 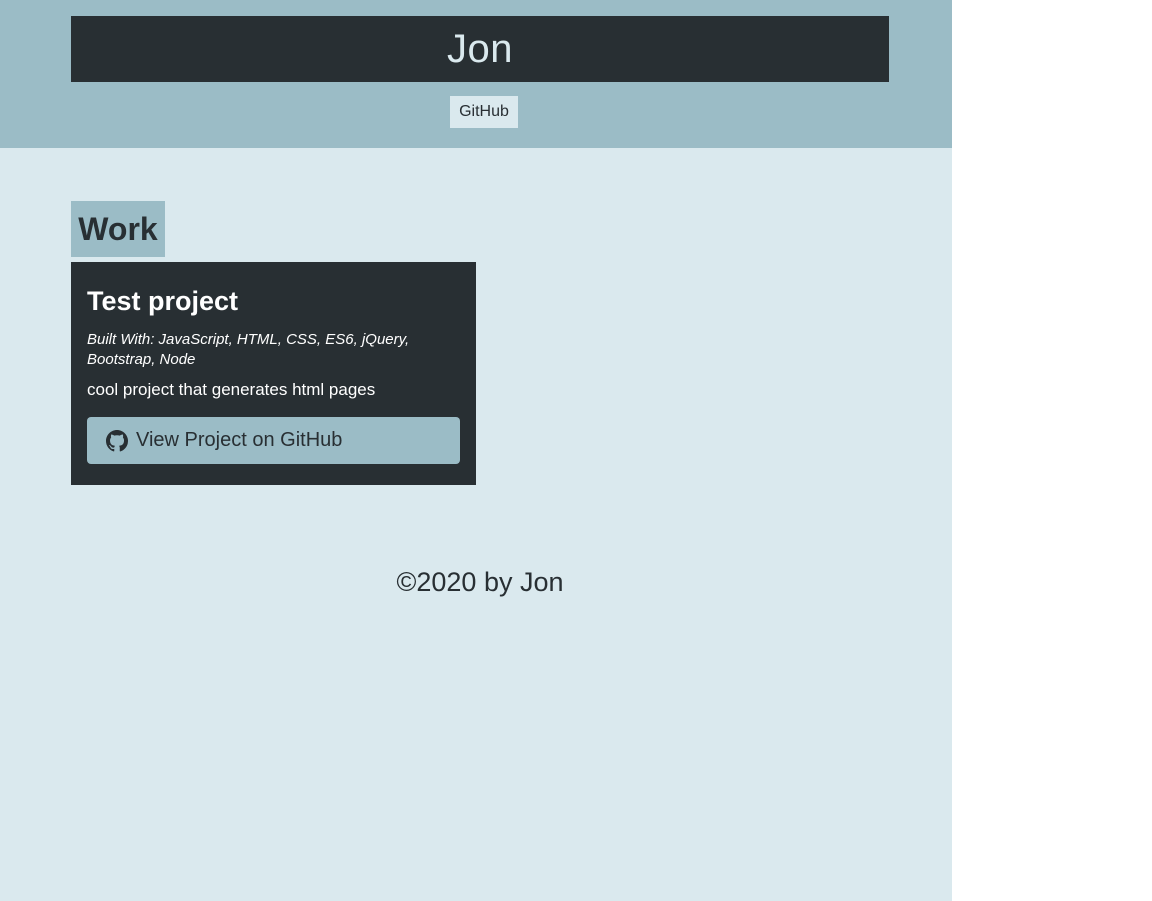 I want to click on github-icon, so click(x=117, y=440).